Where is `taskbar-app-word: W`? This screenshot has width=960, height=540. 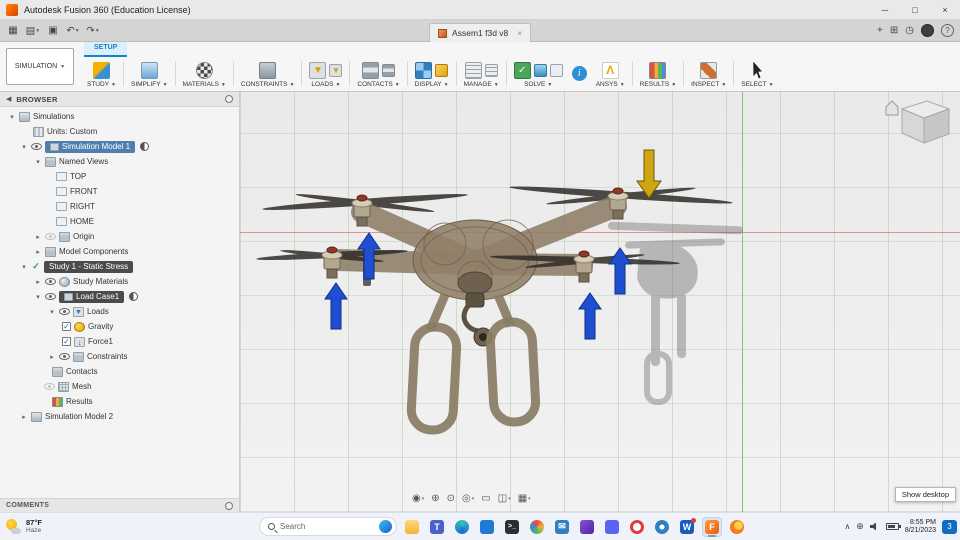
taskbar-app-word: W is located at coordinates (687, 527).